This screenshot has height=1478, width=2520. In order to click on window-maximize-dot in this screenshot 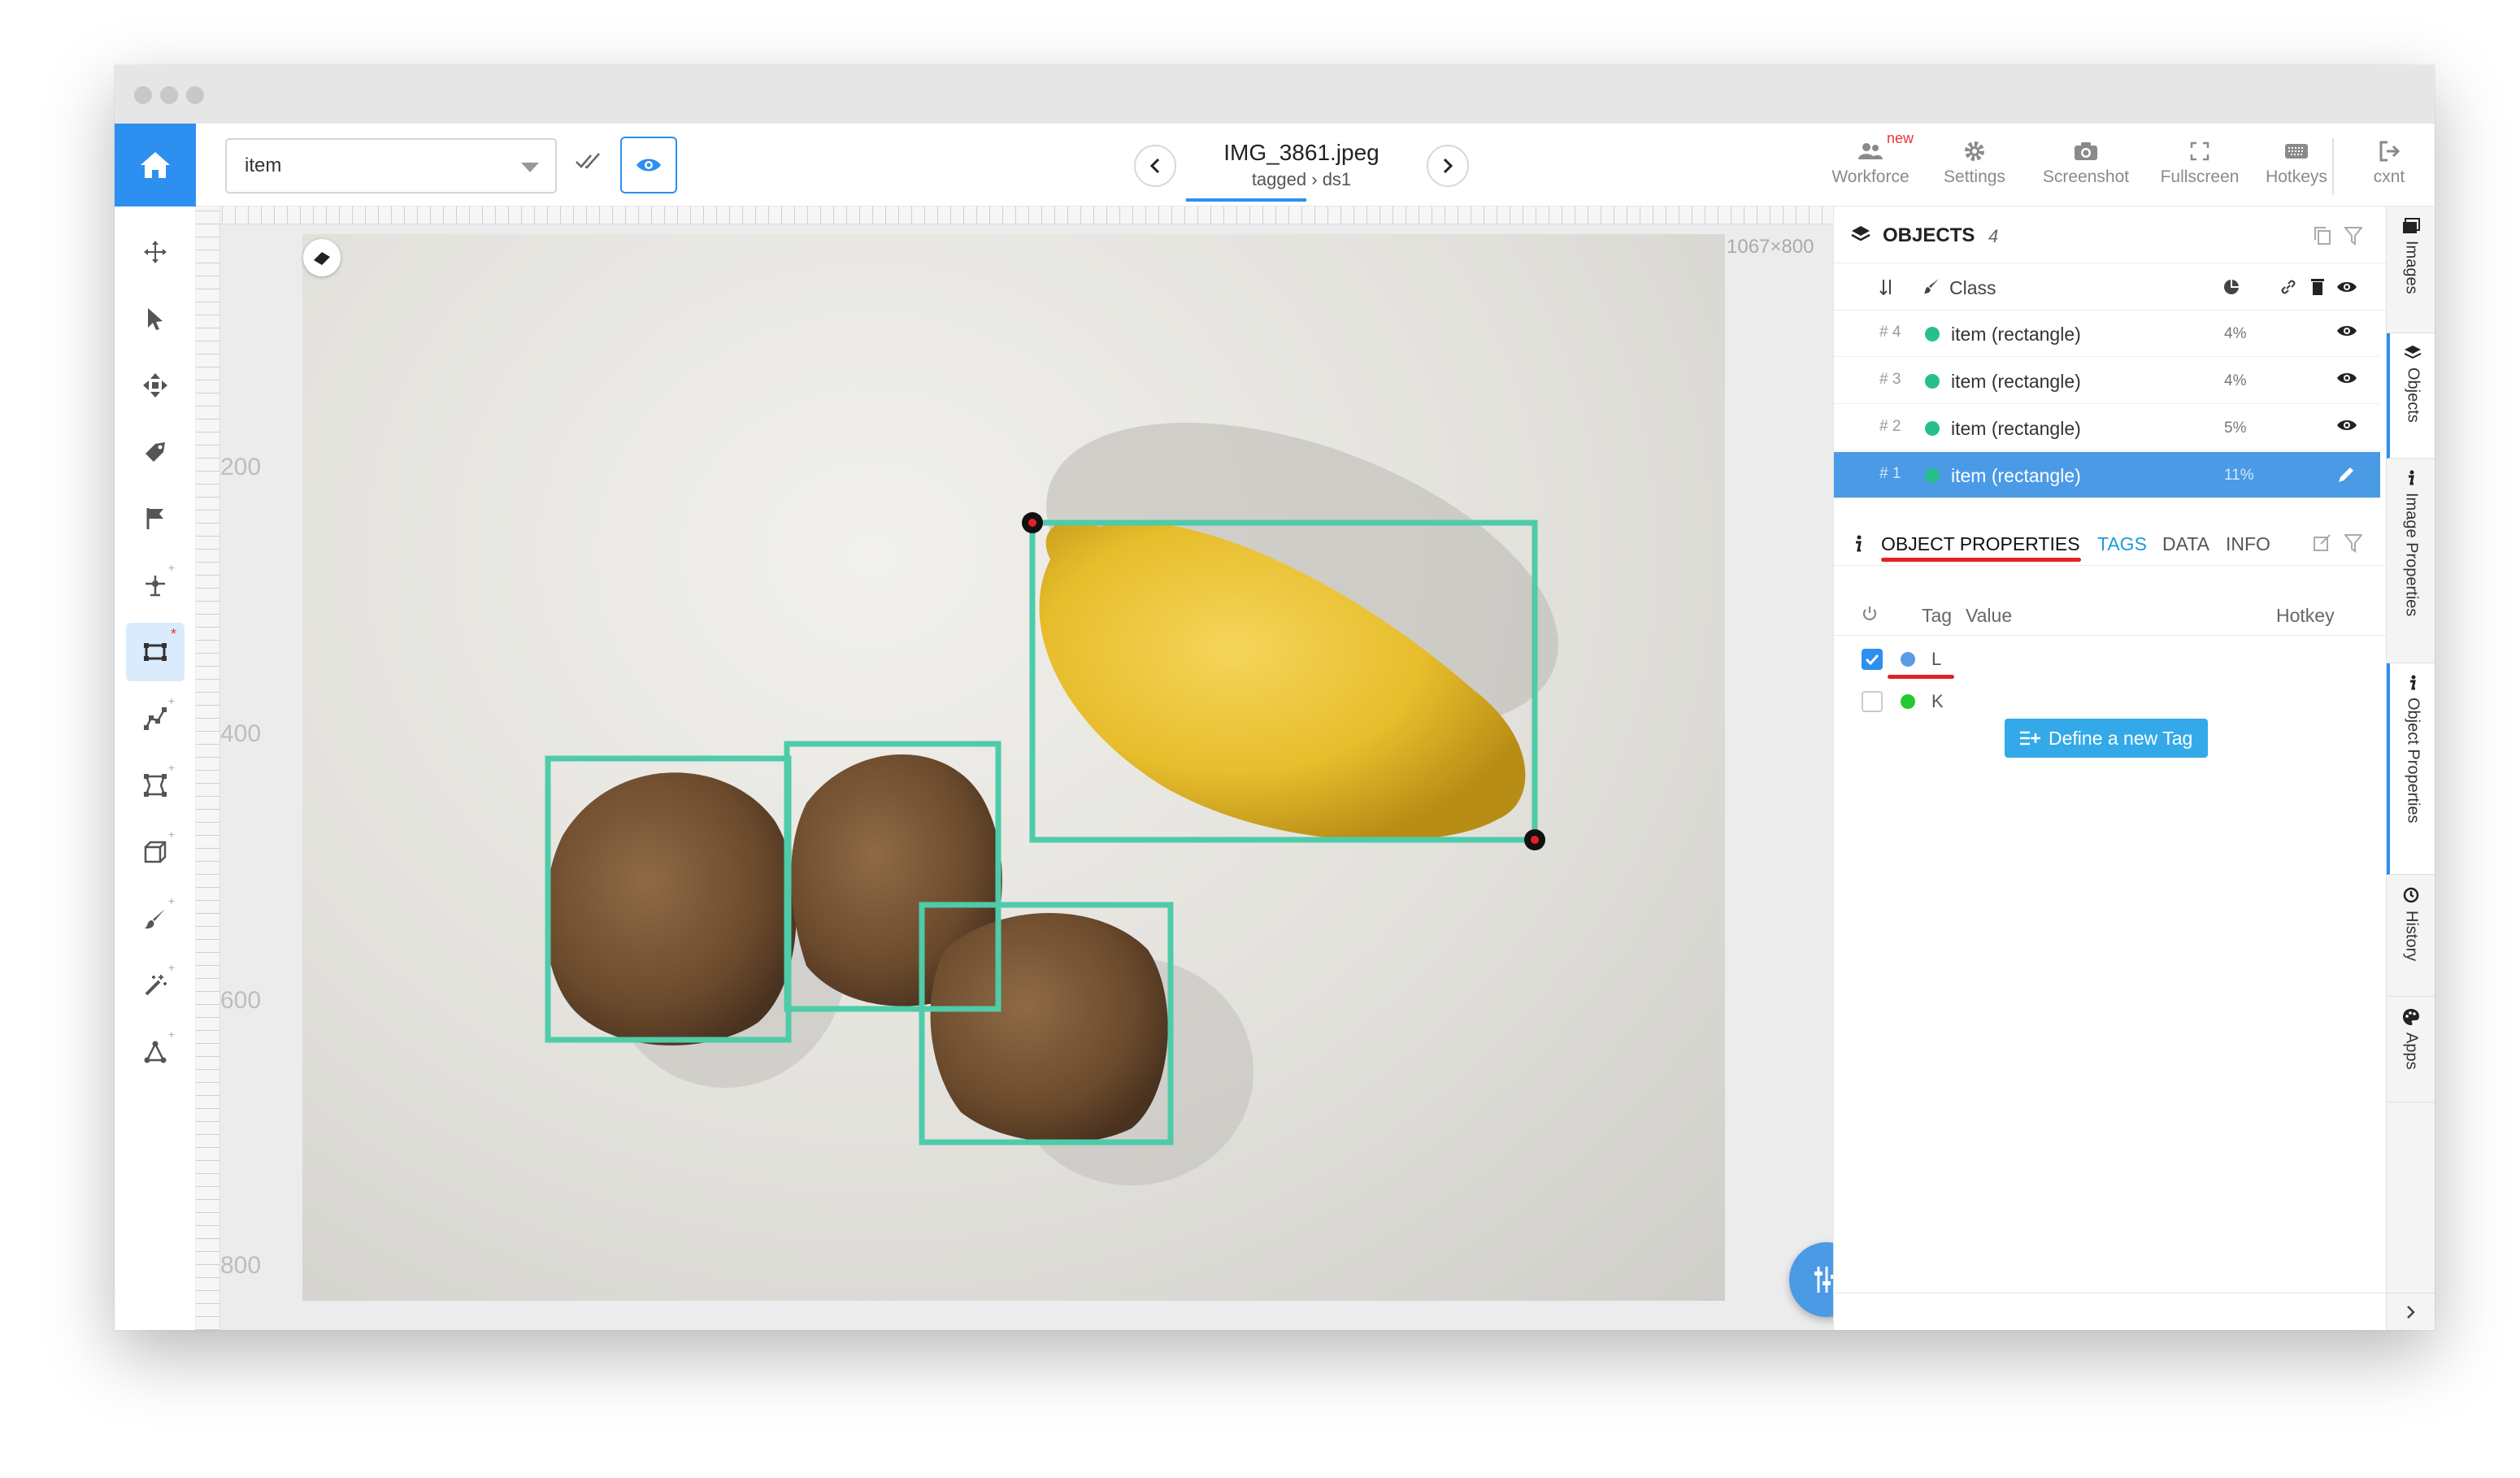, I will do `click(195, 95)`.